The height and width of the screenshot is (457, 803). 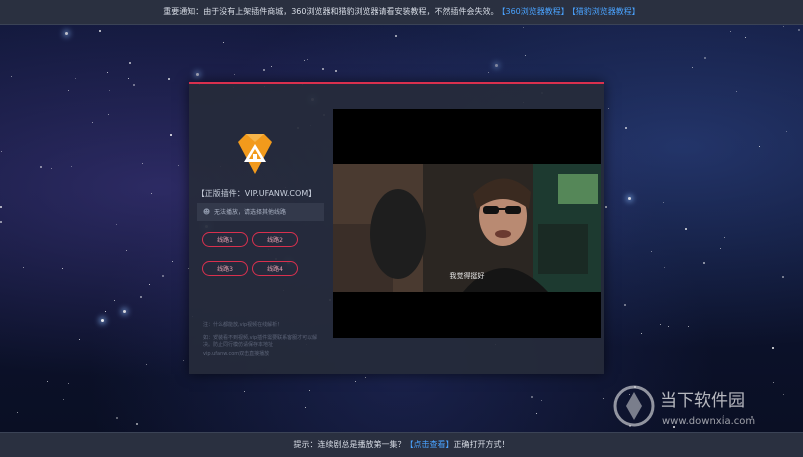 I want to click on line-3-button: 线路3, so click(x=225, y=268).